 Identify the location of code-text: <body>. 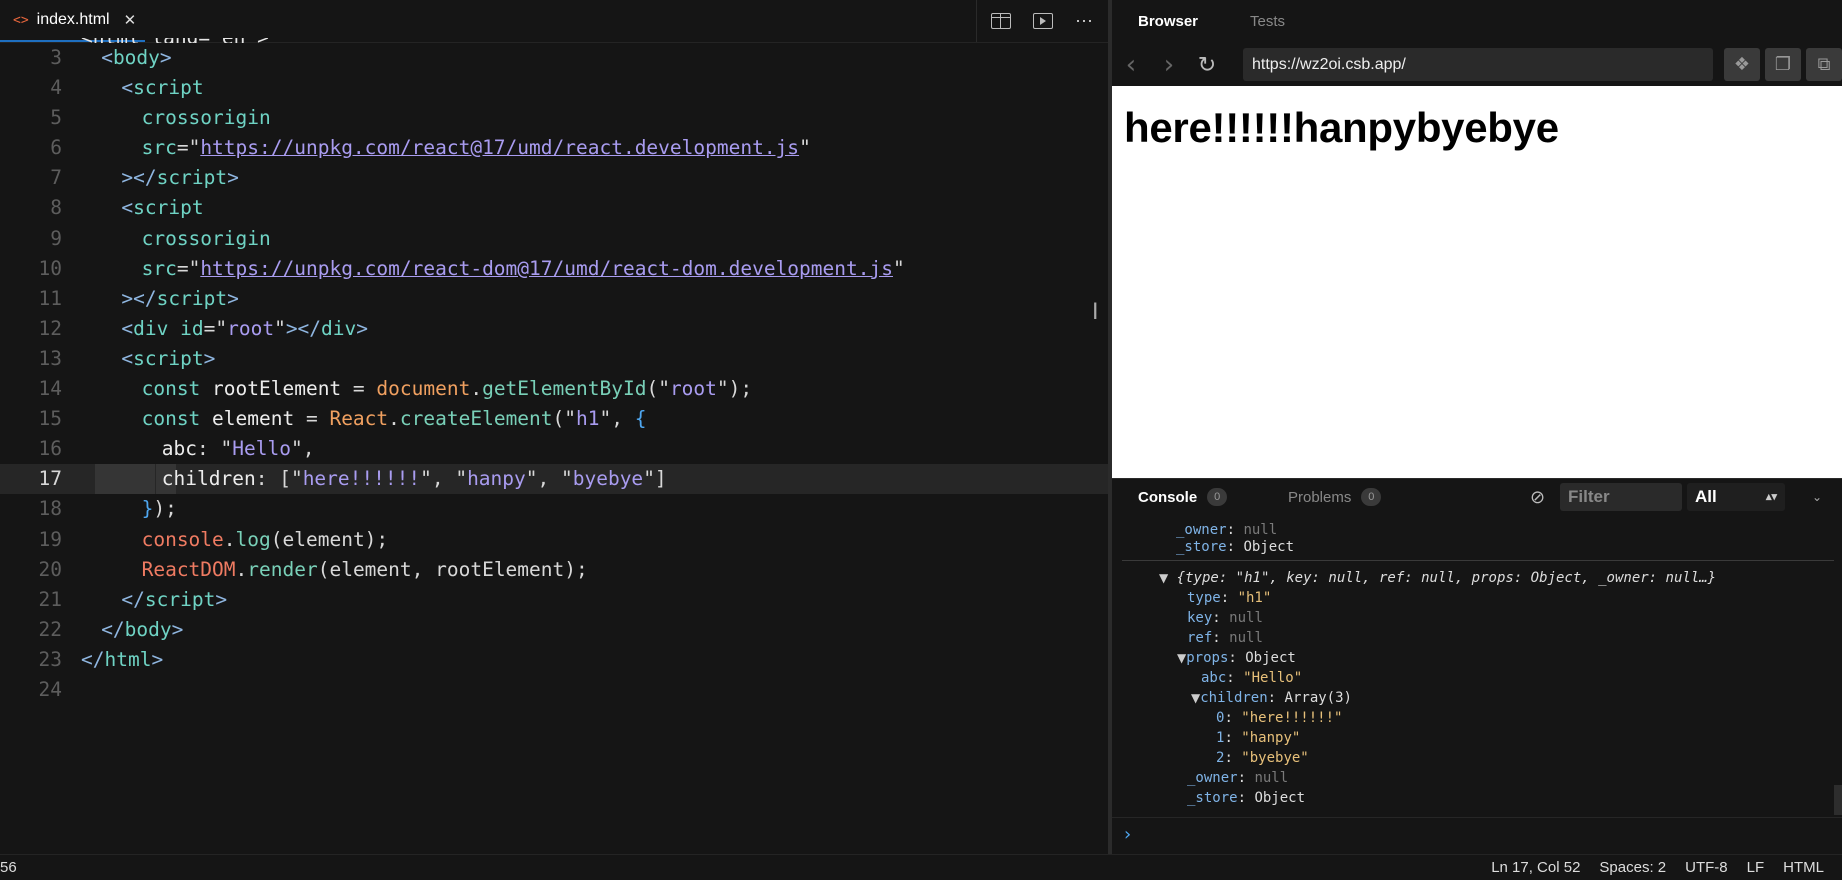
(136, 57).